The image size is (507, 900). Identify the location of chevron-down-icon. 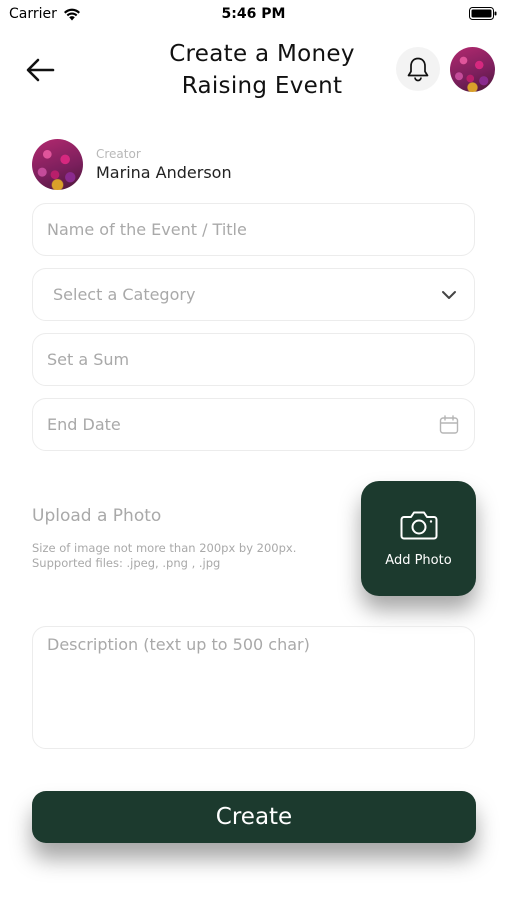
(449, 295).